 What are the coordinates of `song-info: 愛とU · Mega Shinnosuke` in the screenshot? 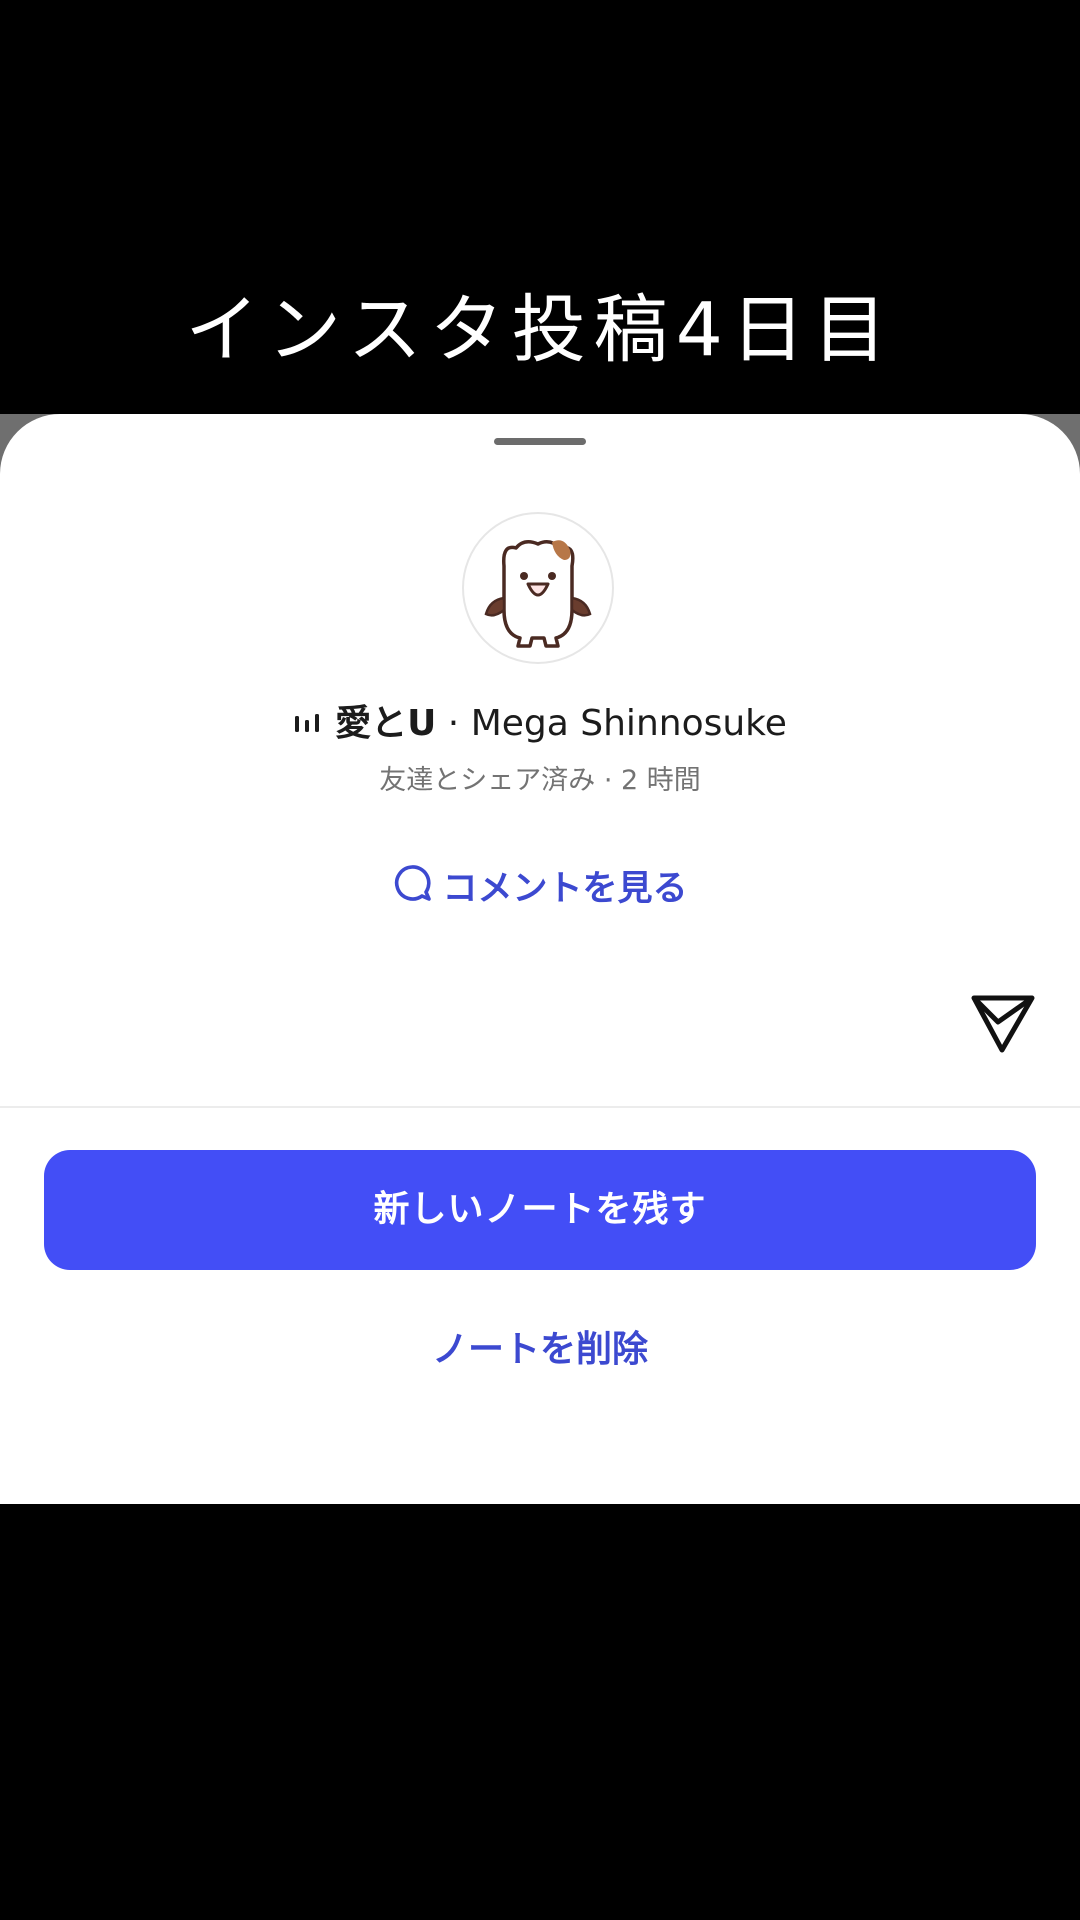 It's located at (540, 720).